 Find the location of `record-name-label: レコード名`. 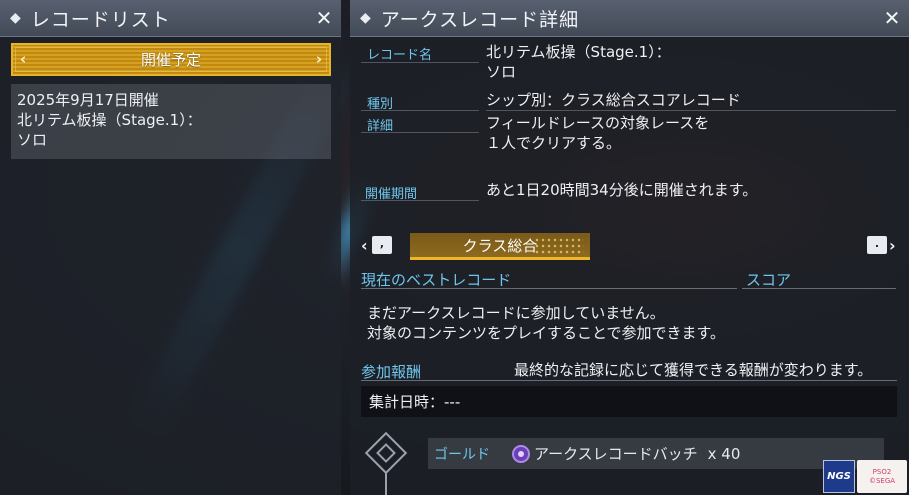

record-name-label: レコード名 is located at coordinates (400, 55).